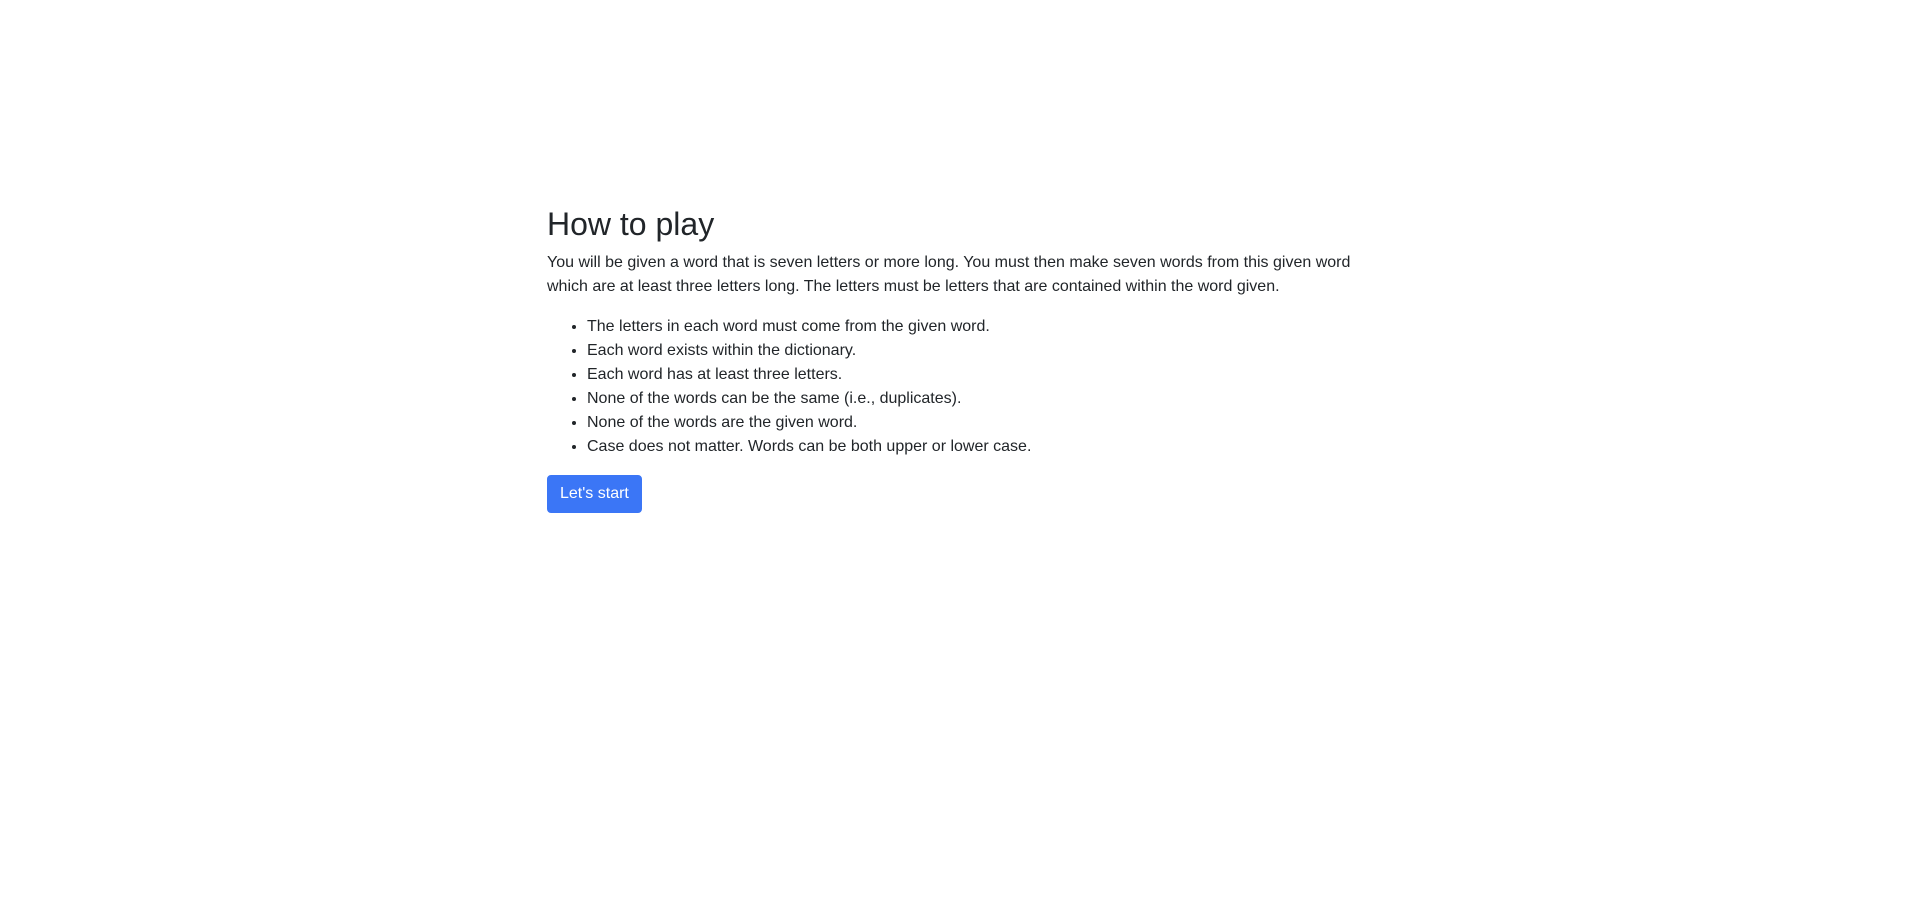 The height and width of the screenshot is (903, 1920). I want to click on start-button: Let's start, so click(594, 494).